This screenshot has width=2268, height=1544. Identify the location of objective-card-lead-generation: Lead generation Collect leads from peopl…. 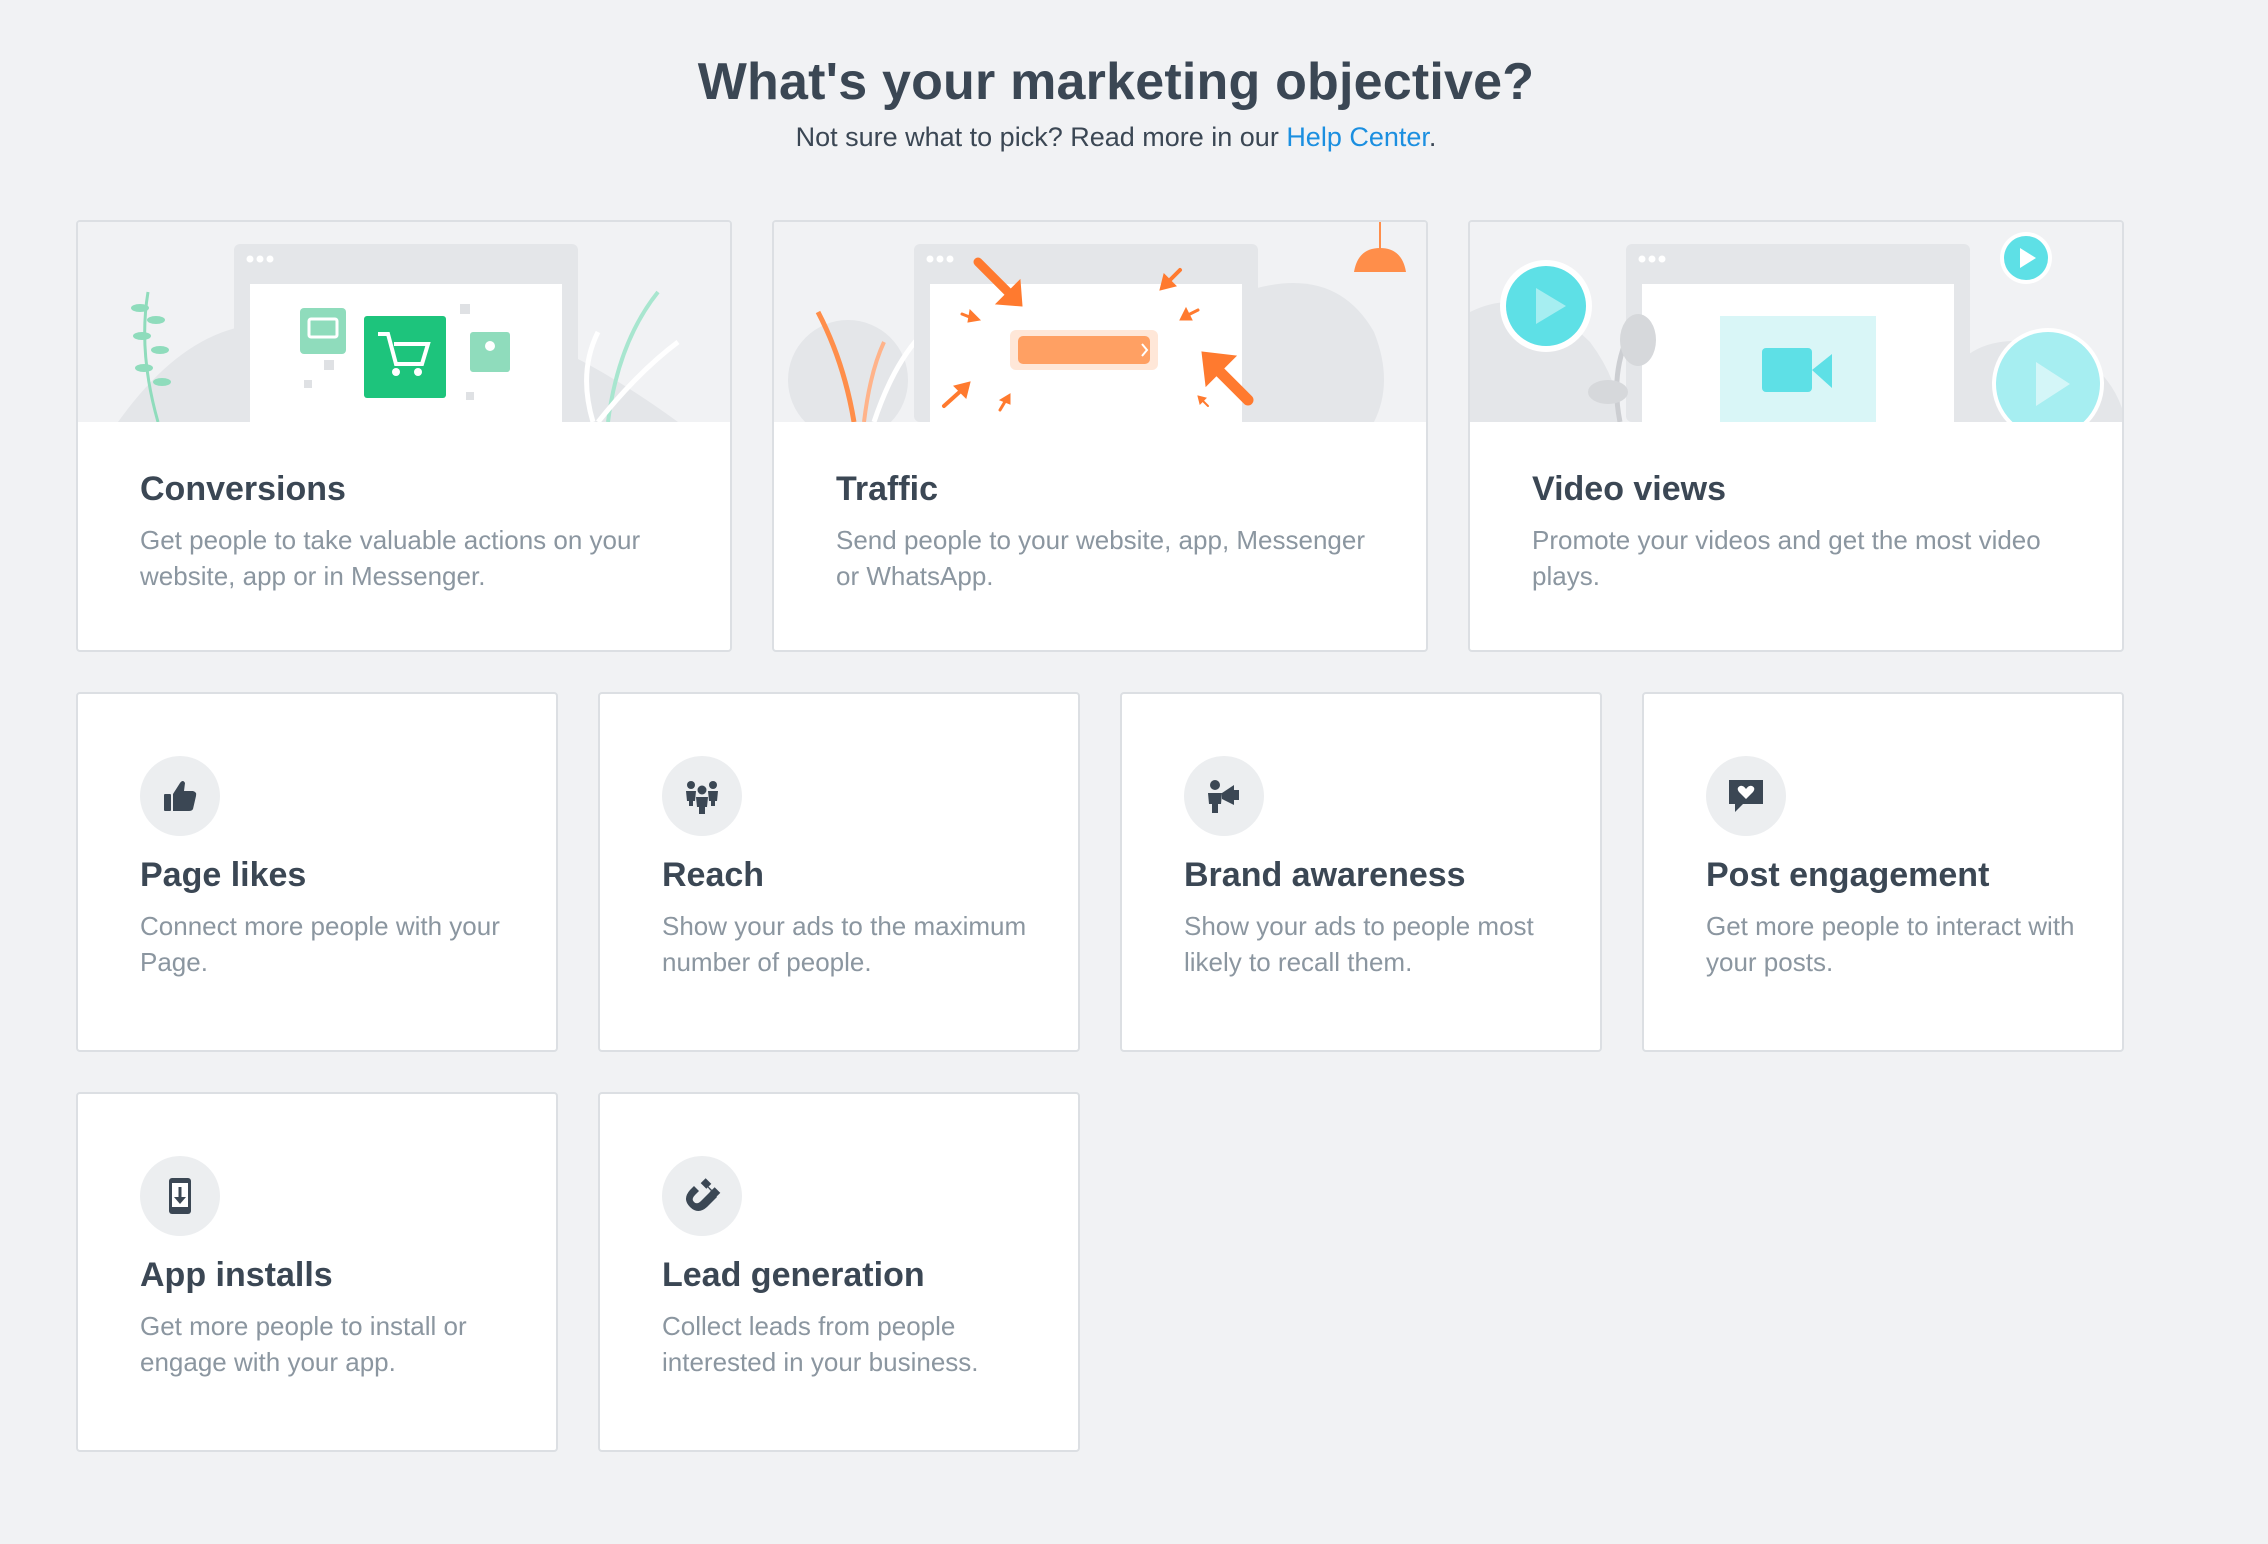
(839, 1272).